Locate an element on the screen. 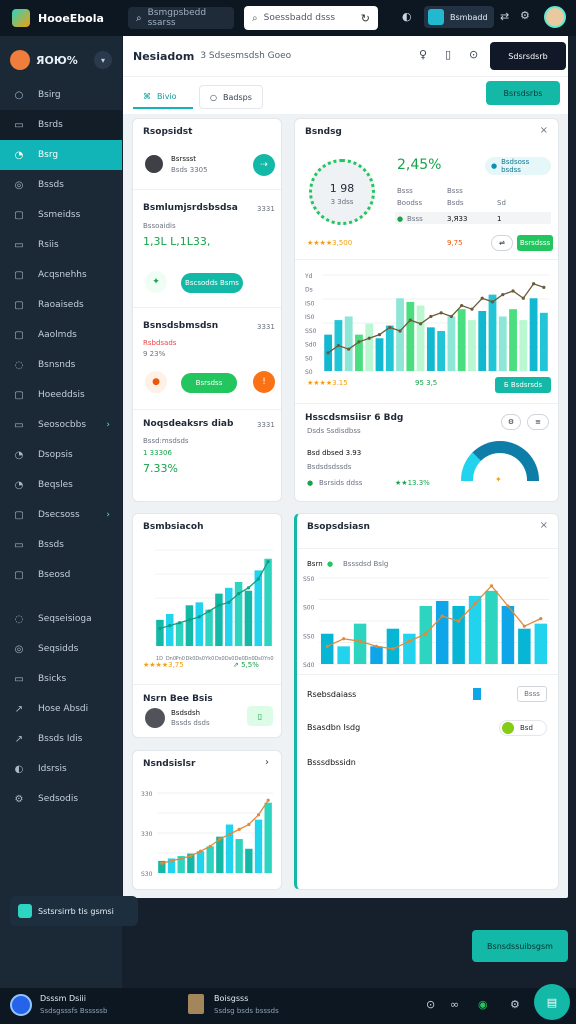 This screenshot has height=1024, width=576. y-tick-label: Yd is located at coordinates (308, 276).